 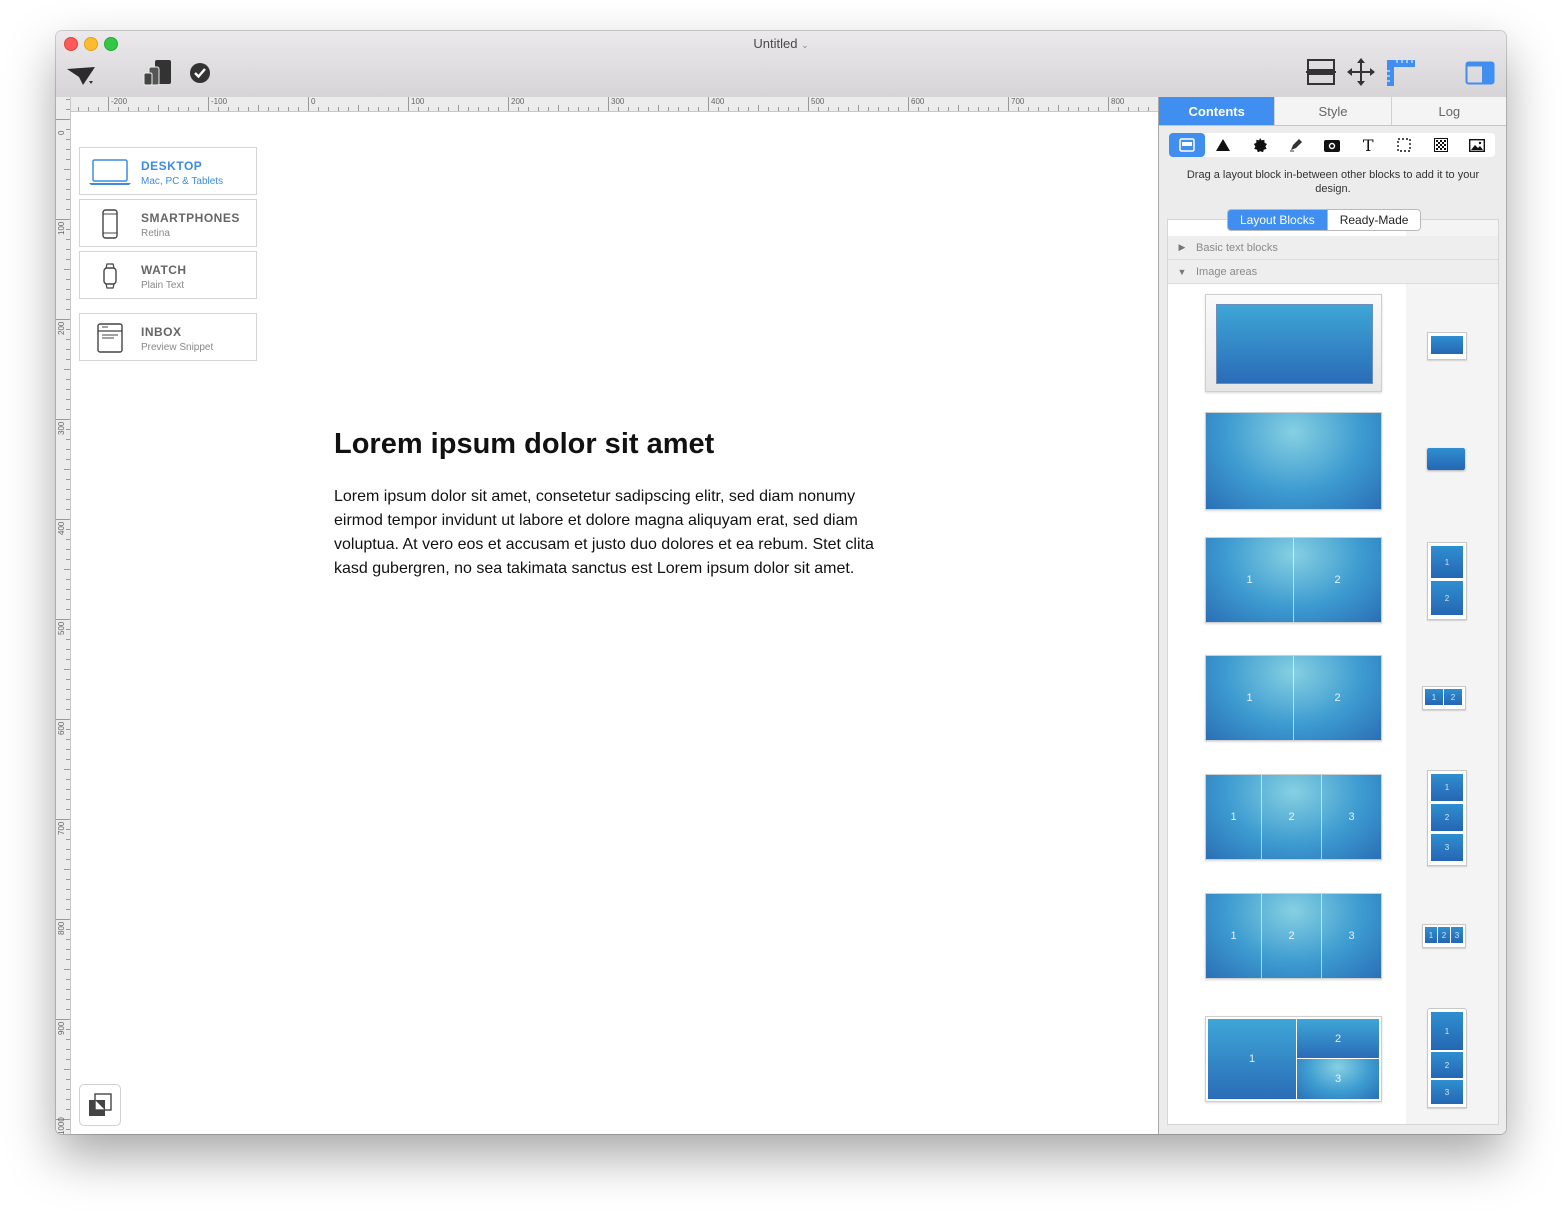 I want to click on sidebar-icon, so click(x=1480, y=73).